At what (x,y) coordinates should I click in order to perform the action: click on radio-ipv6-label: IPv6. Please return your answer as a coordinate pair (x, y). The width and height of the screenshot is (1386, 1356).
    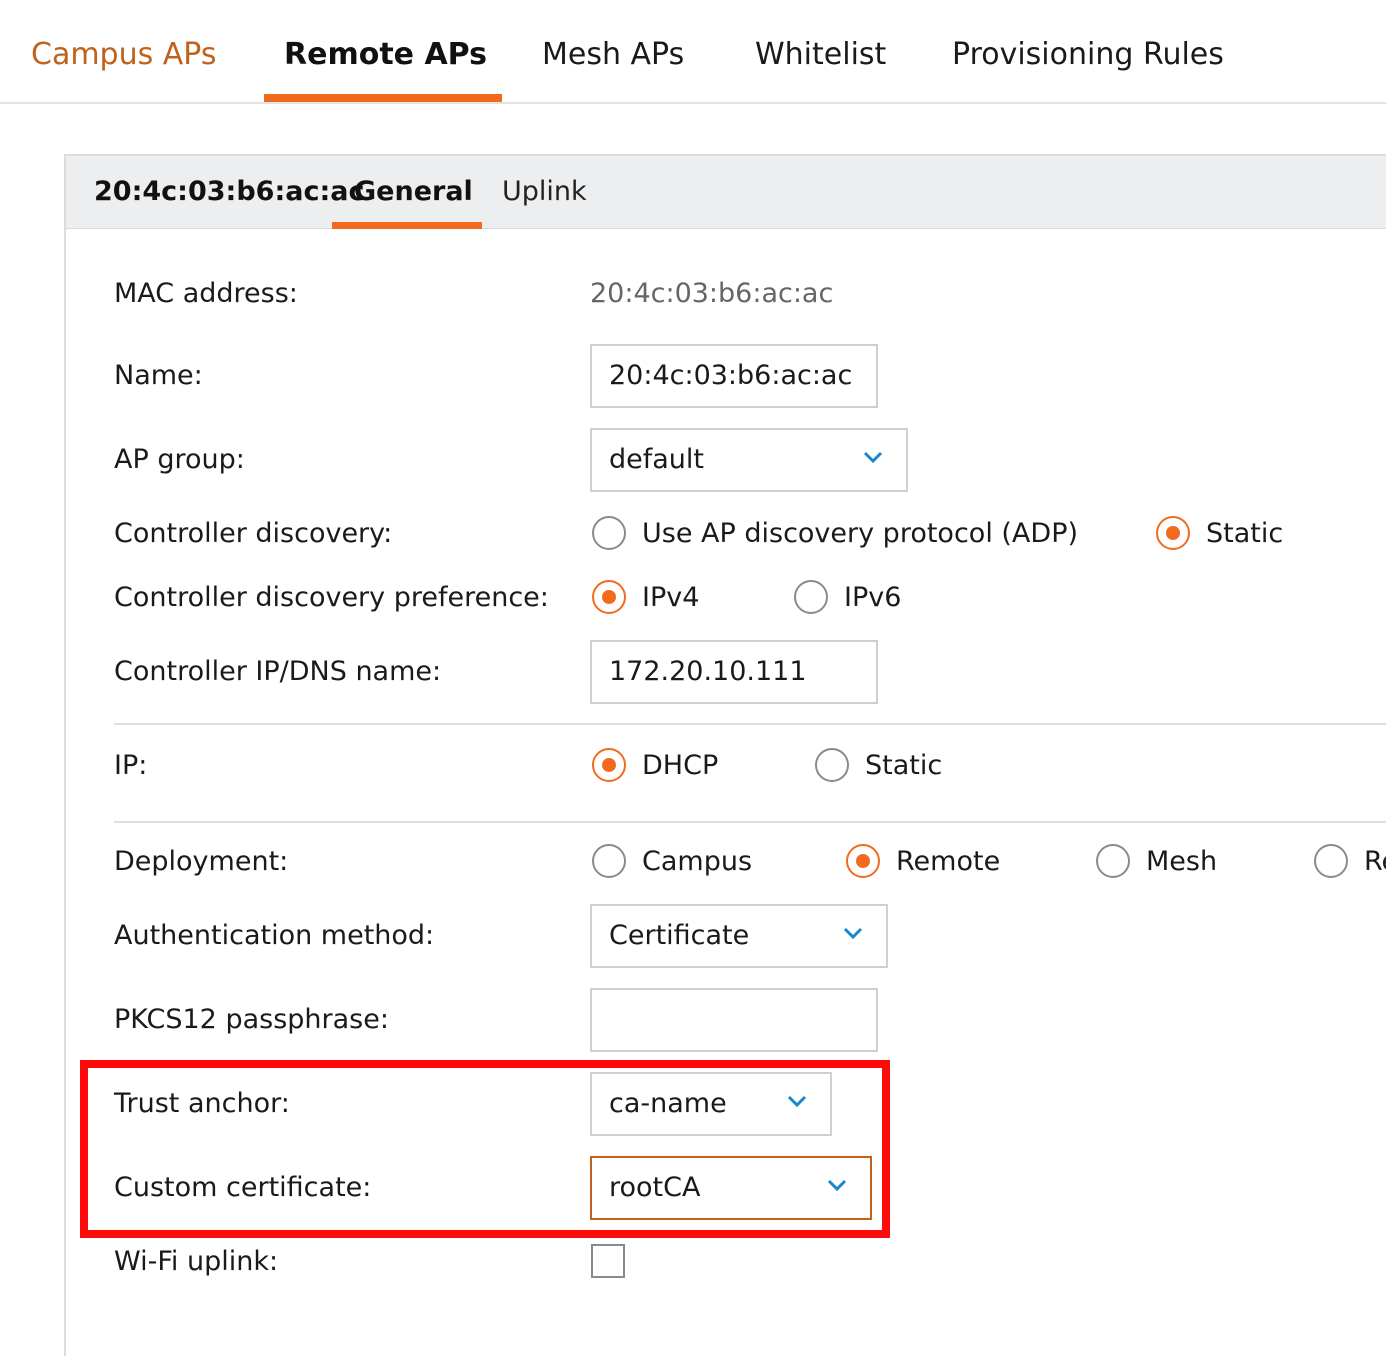
    Looking at the image, I should click on (873, 597).